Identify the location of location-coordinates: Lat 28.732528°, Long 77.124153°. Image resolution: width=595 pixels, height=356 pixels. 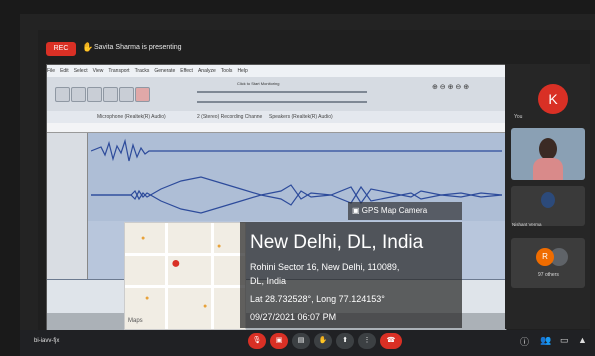
(317, 299).